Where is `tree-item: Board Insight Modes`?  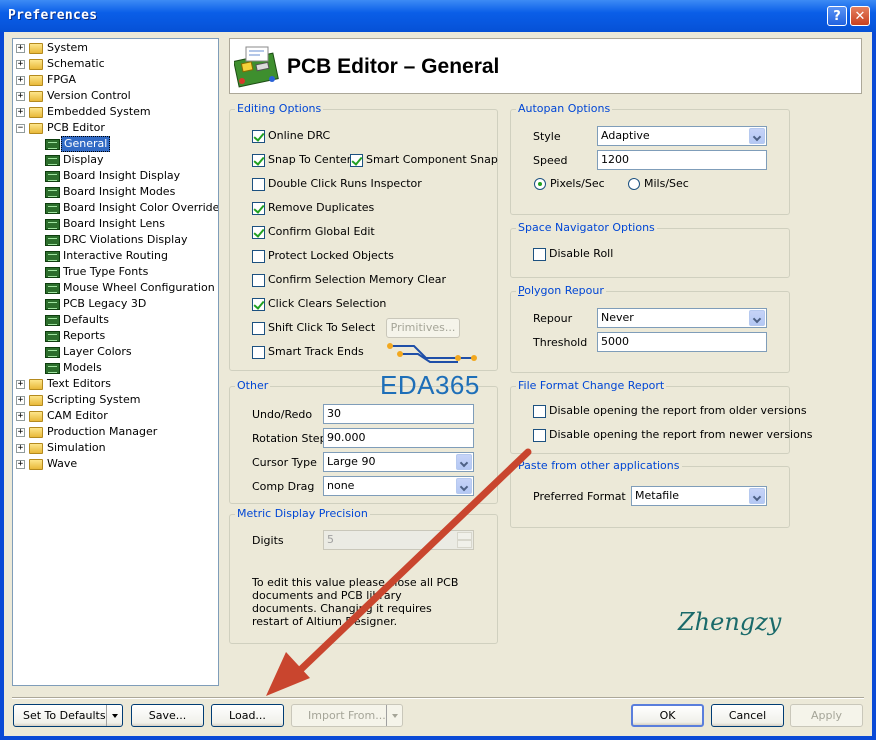 tree-item: Board Insight Modes is located at coordinates (115, 192).